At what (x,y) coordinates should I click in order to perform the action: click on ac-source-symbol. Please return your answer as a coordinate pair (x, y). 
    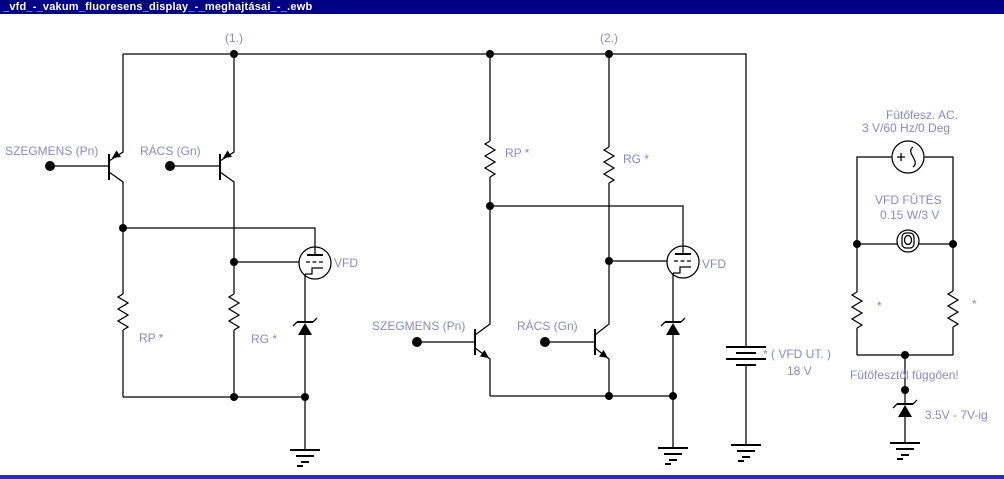
    Looking at the image, I should click on (908, 157).